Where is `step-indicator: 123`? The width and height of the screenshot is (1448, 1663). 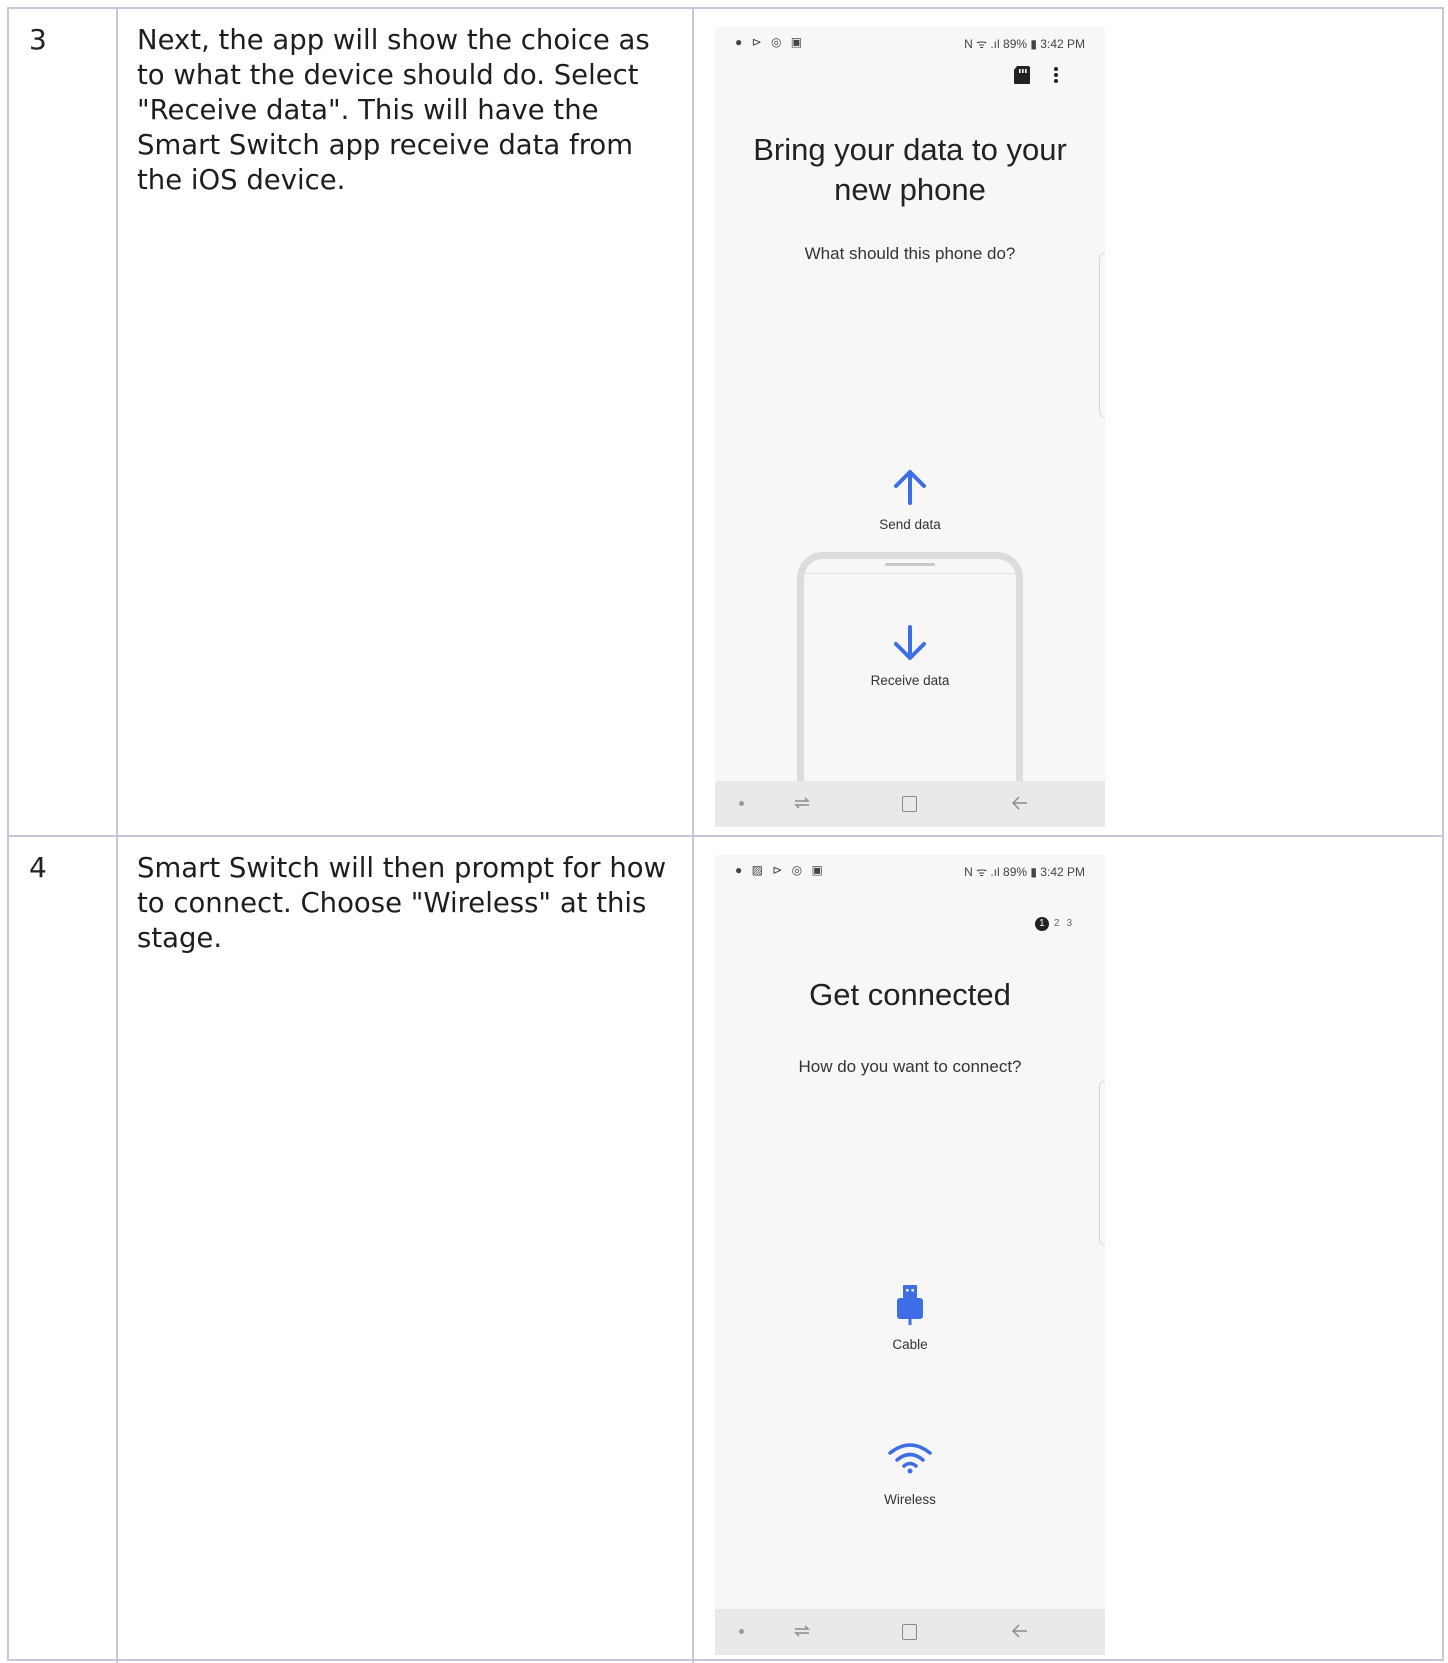 step-indicator: 123 is located at coordinates (1056, 924).